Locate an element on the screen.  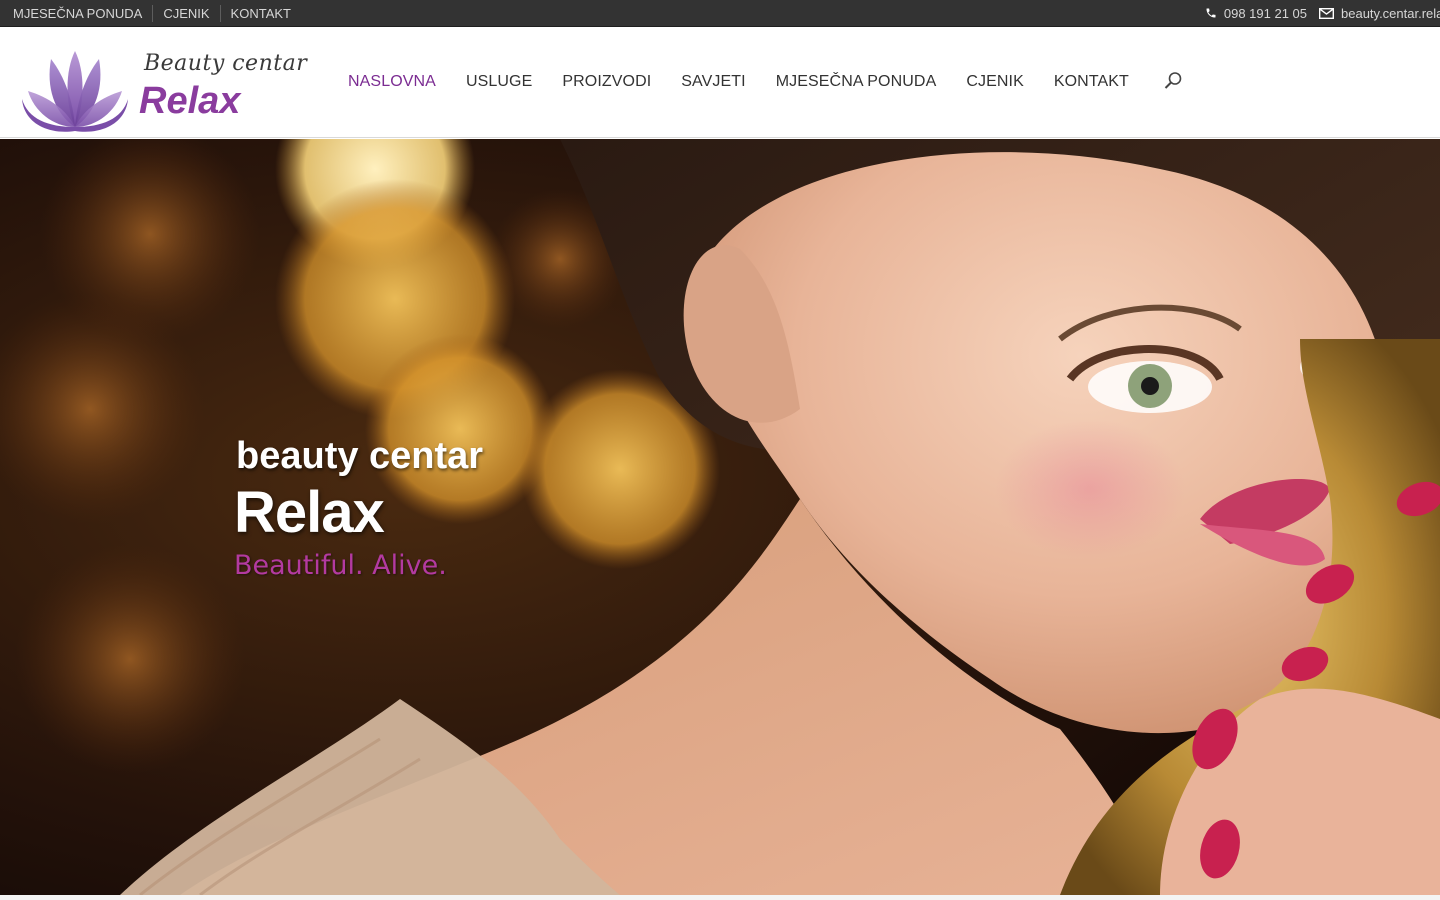
nav-item-cjenik: CJENIK is located at coordinates (995, 82).